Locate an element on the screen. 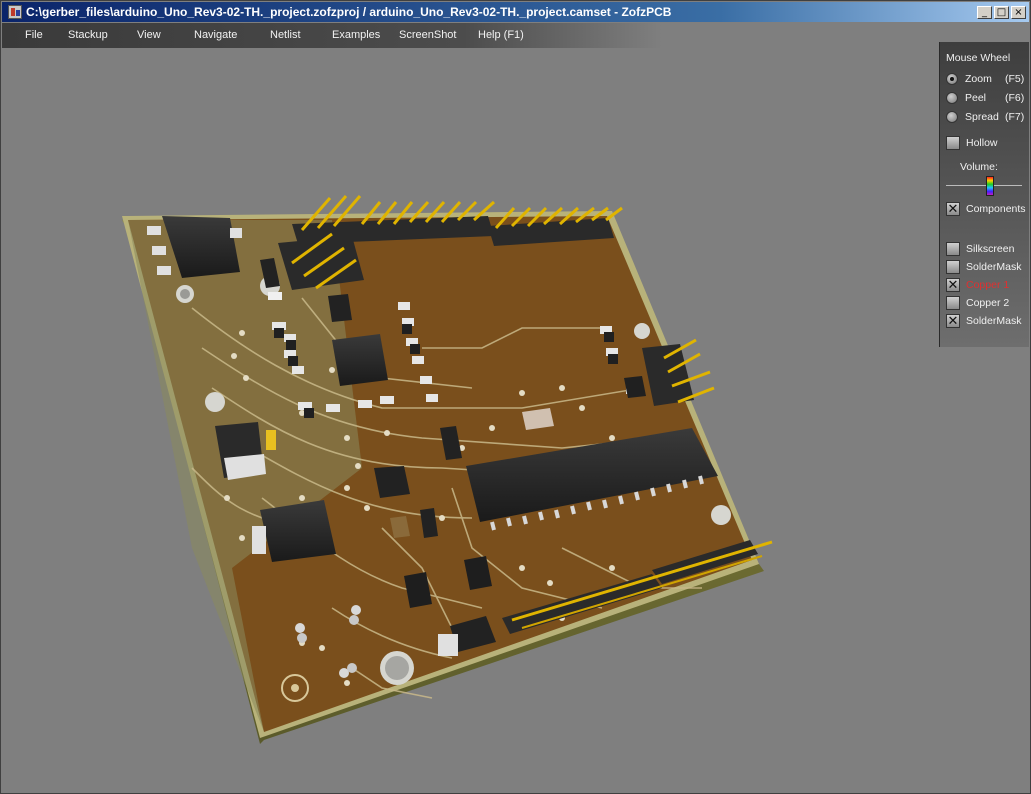  components-check-box: ✕ is located at coordinates (953, 209).